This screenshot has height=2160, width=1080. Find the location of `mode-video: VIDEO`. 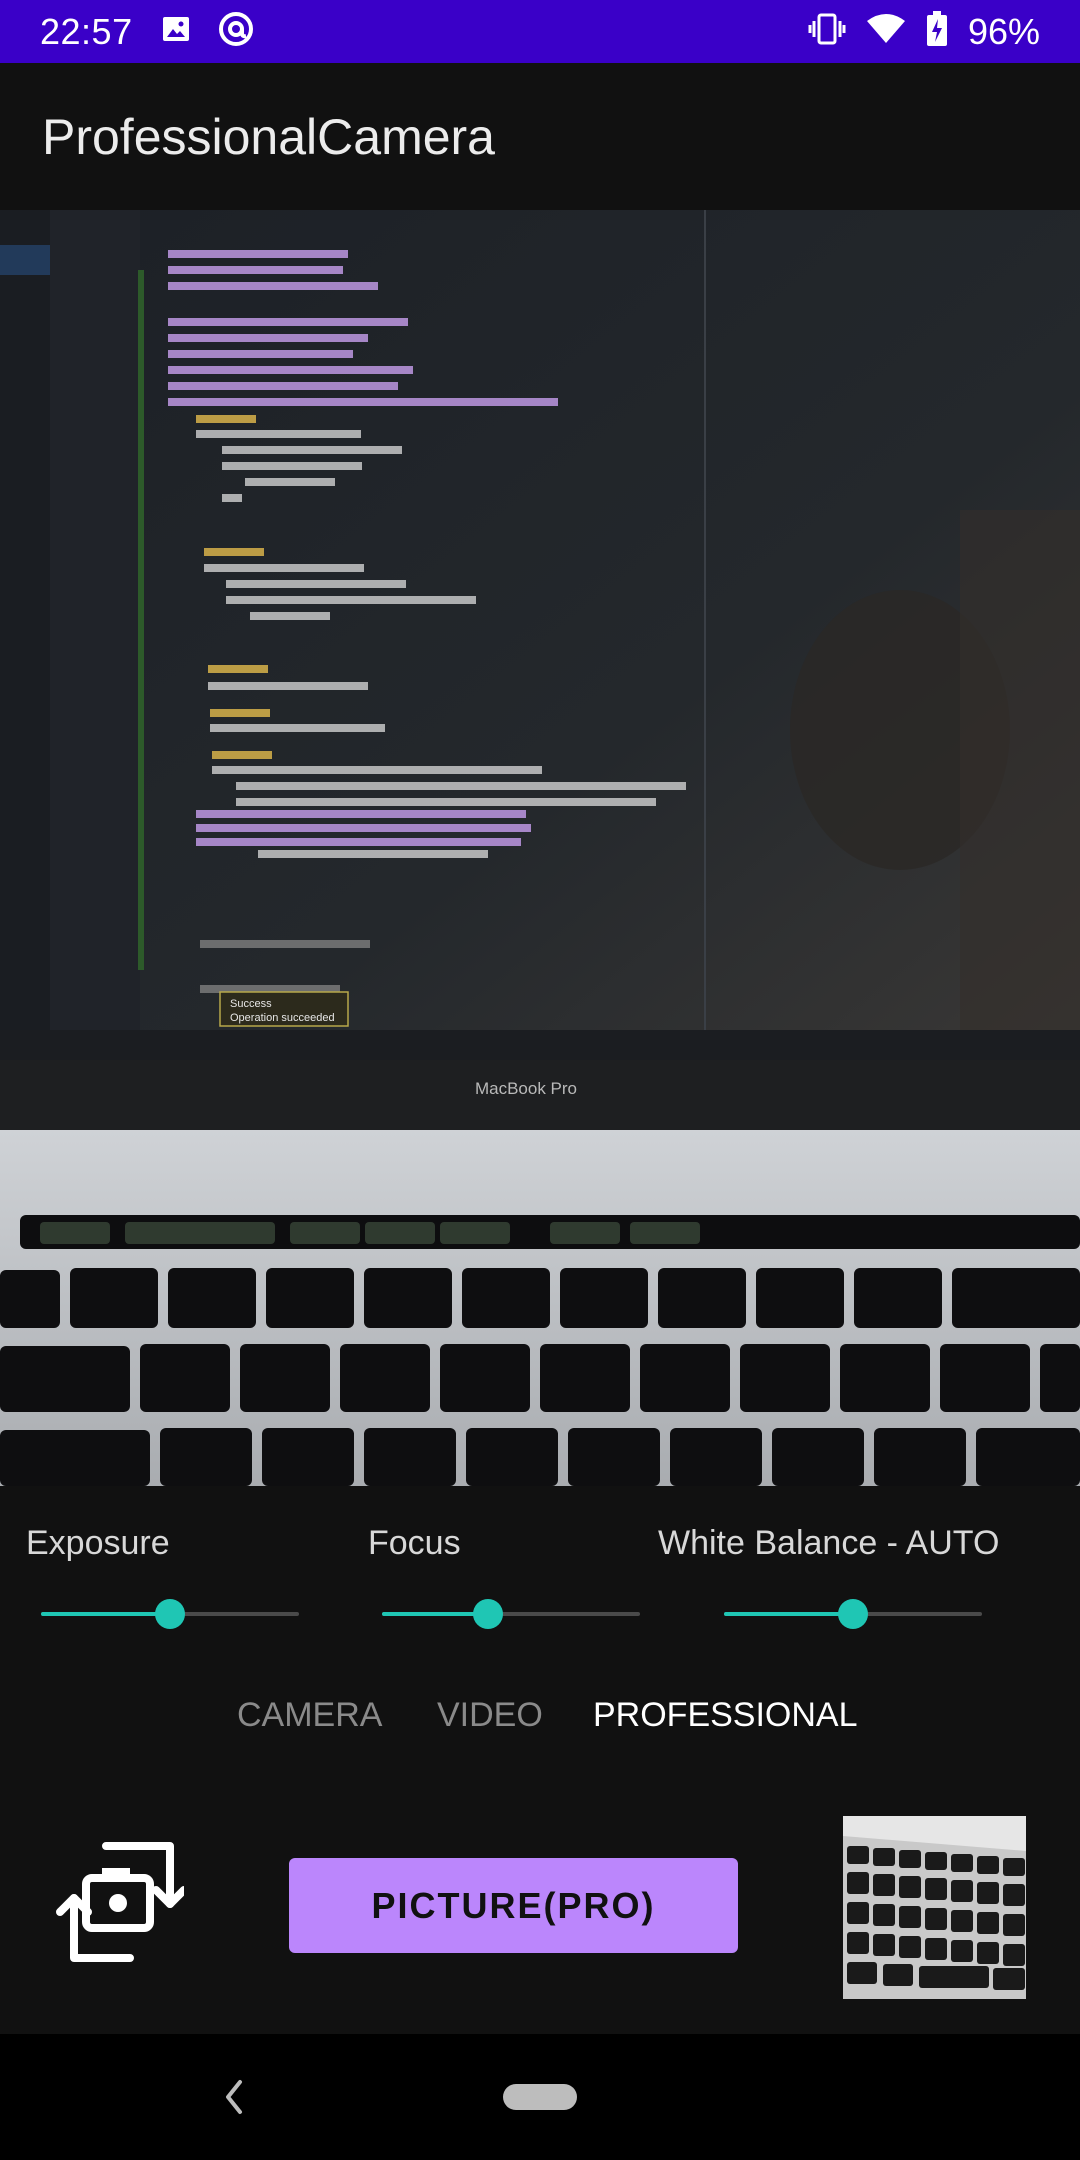

mode-video: VIDEO is located at coordinates (490, 1715).